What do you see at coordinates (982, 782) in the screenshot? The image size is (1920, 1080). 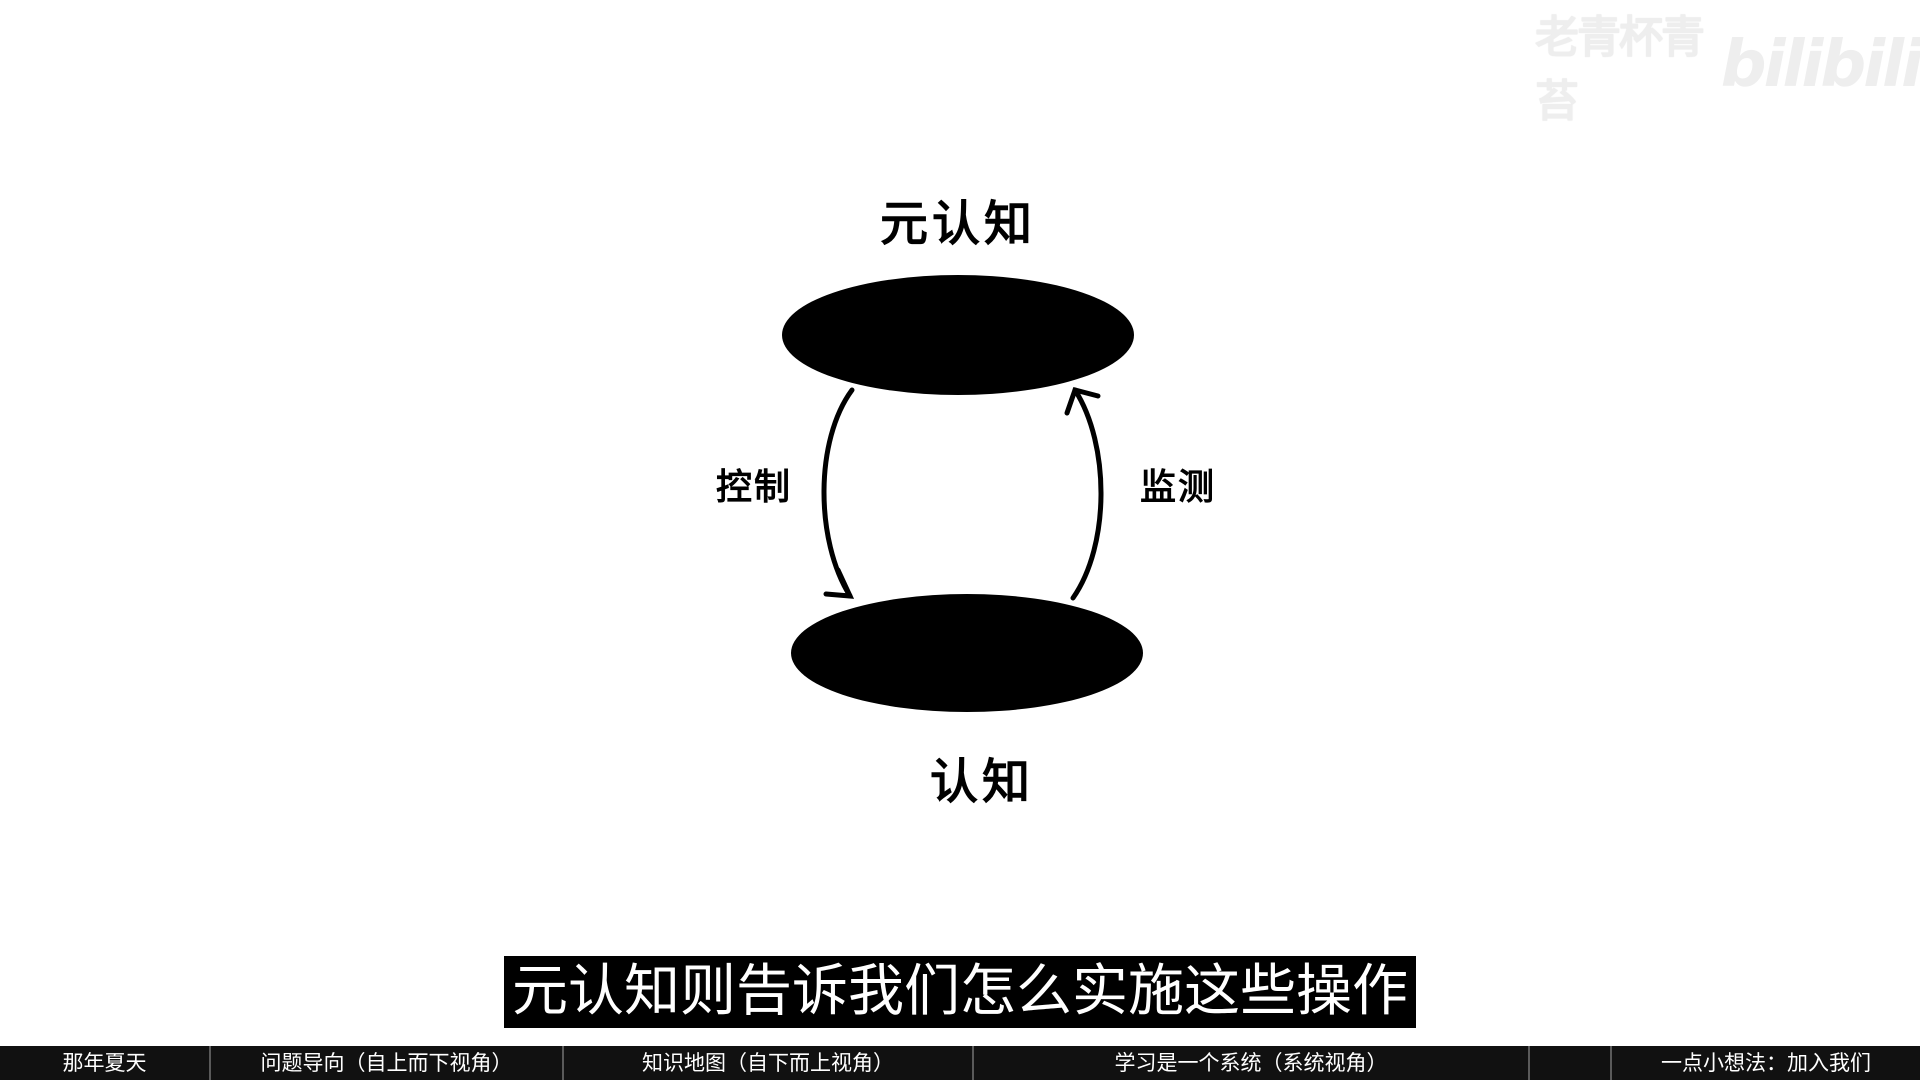 I see `cognition-label: 认知` at bounding box center [982, 782].